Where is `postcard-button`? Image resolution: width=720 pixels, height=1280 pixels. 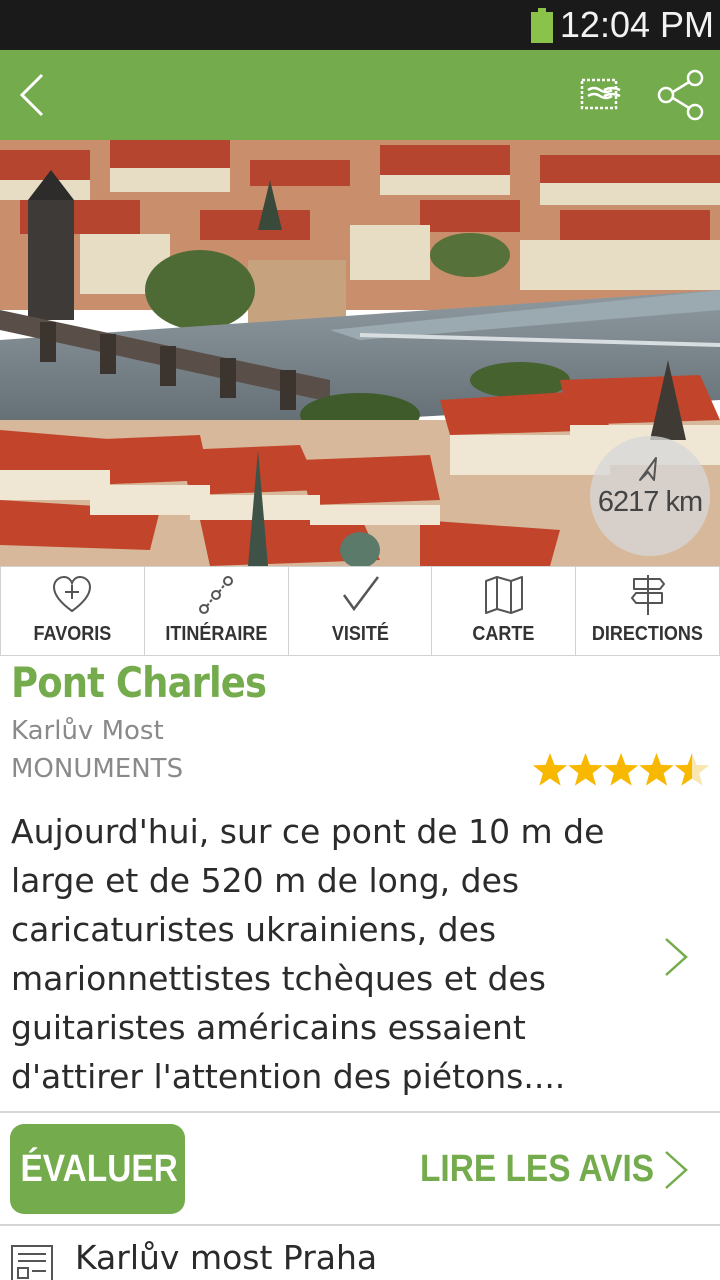 postcard-button is located at coordinates (603, 95).